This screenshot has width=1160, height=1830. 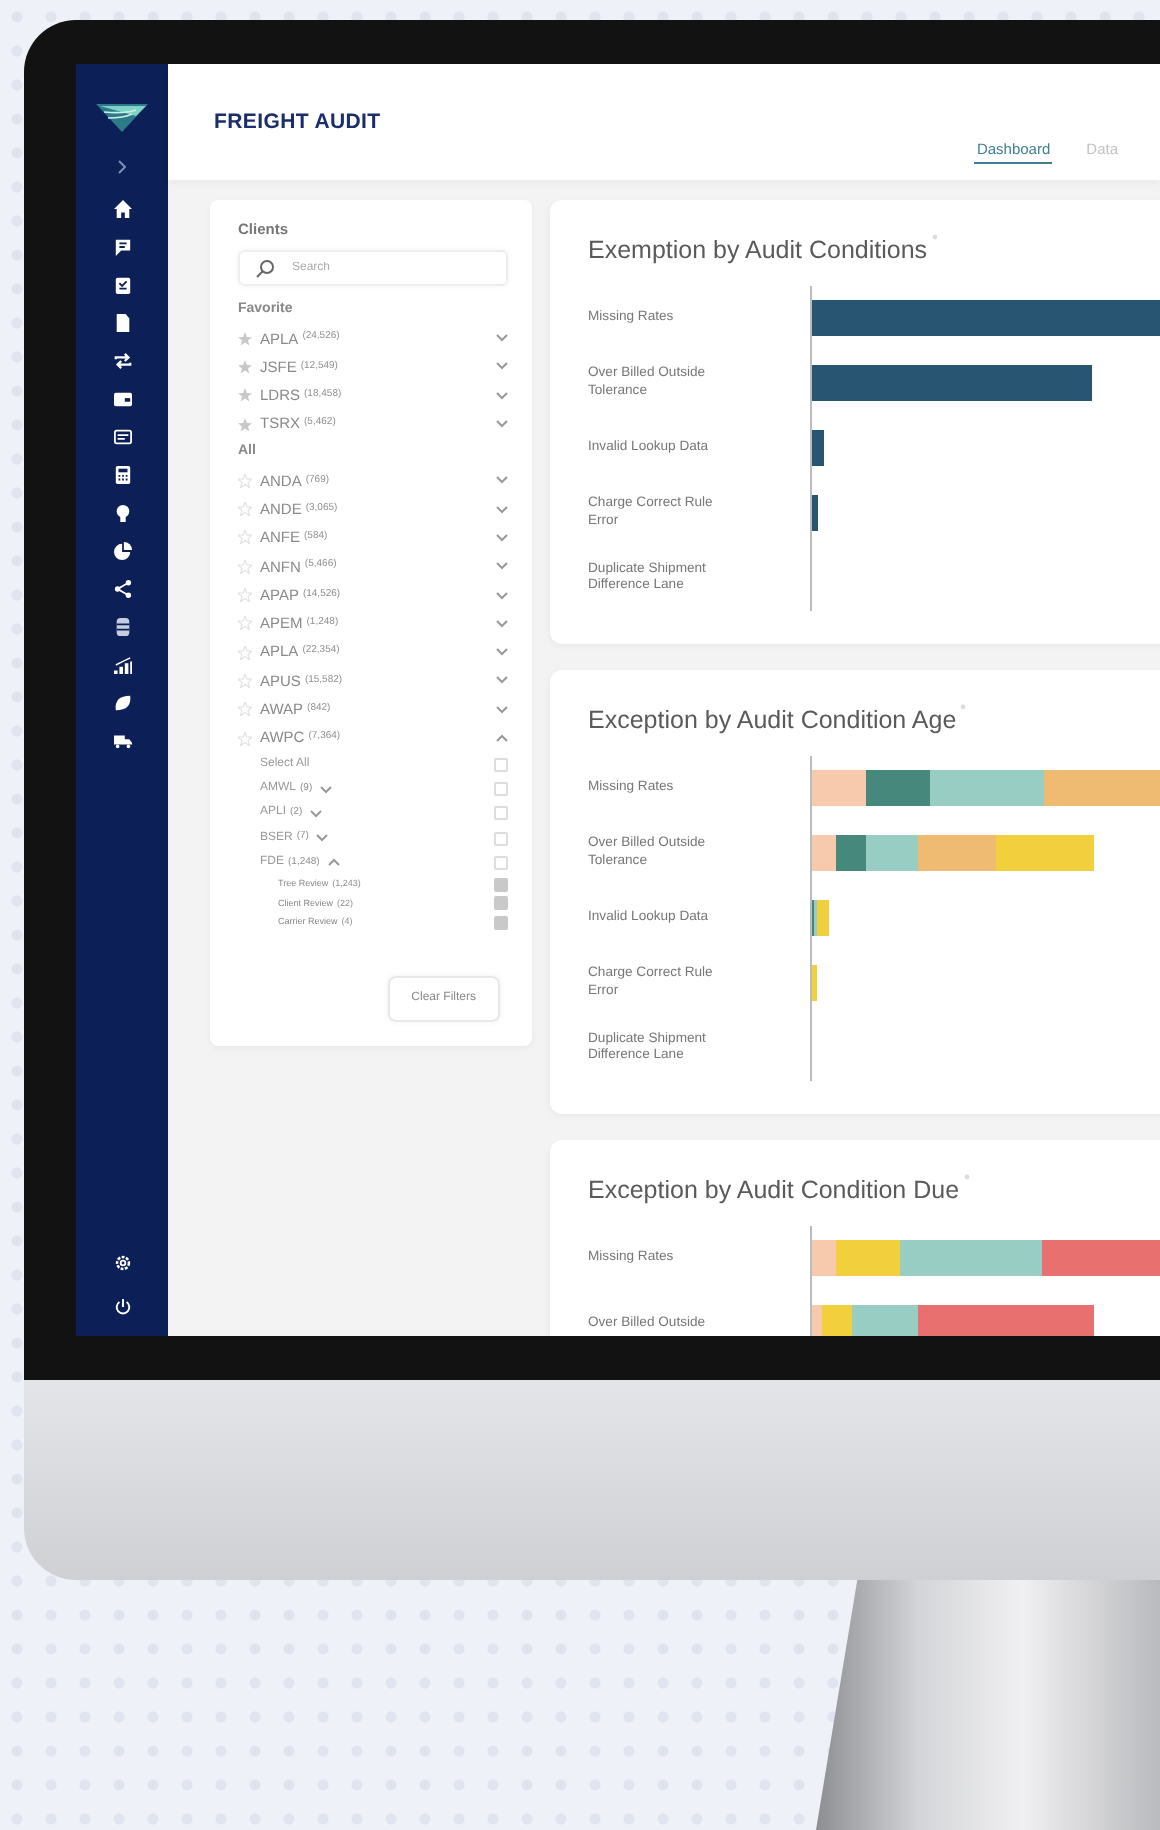 What do you see at coordinates (122, 513) in the screenshot?
I see `lightbulb-icon` at bounding box center [122, 513].